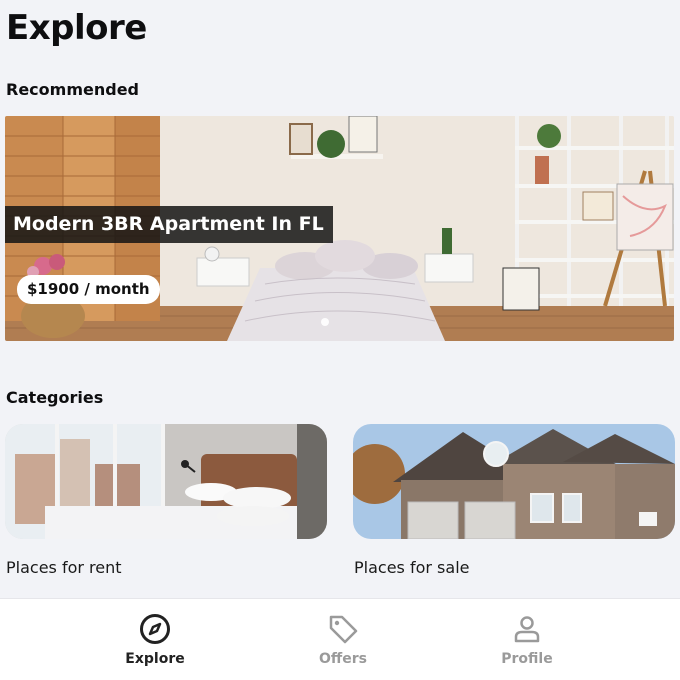 This screenshot has width=680, height=680. What do you see at coordinates (169, 224) in the screenshot?
I see `recommended-title: Modern 3BR Apartment In FL` at bounding box center [169, 224].